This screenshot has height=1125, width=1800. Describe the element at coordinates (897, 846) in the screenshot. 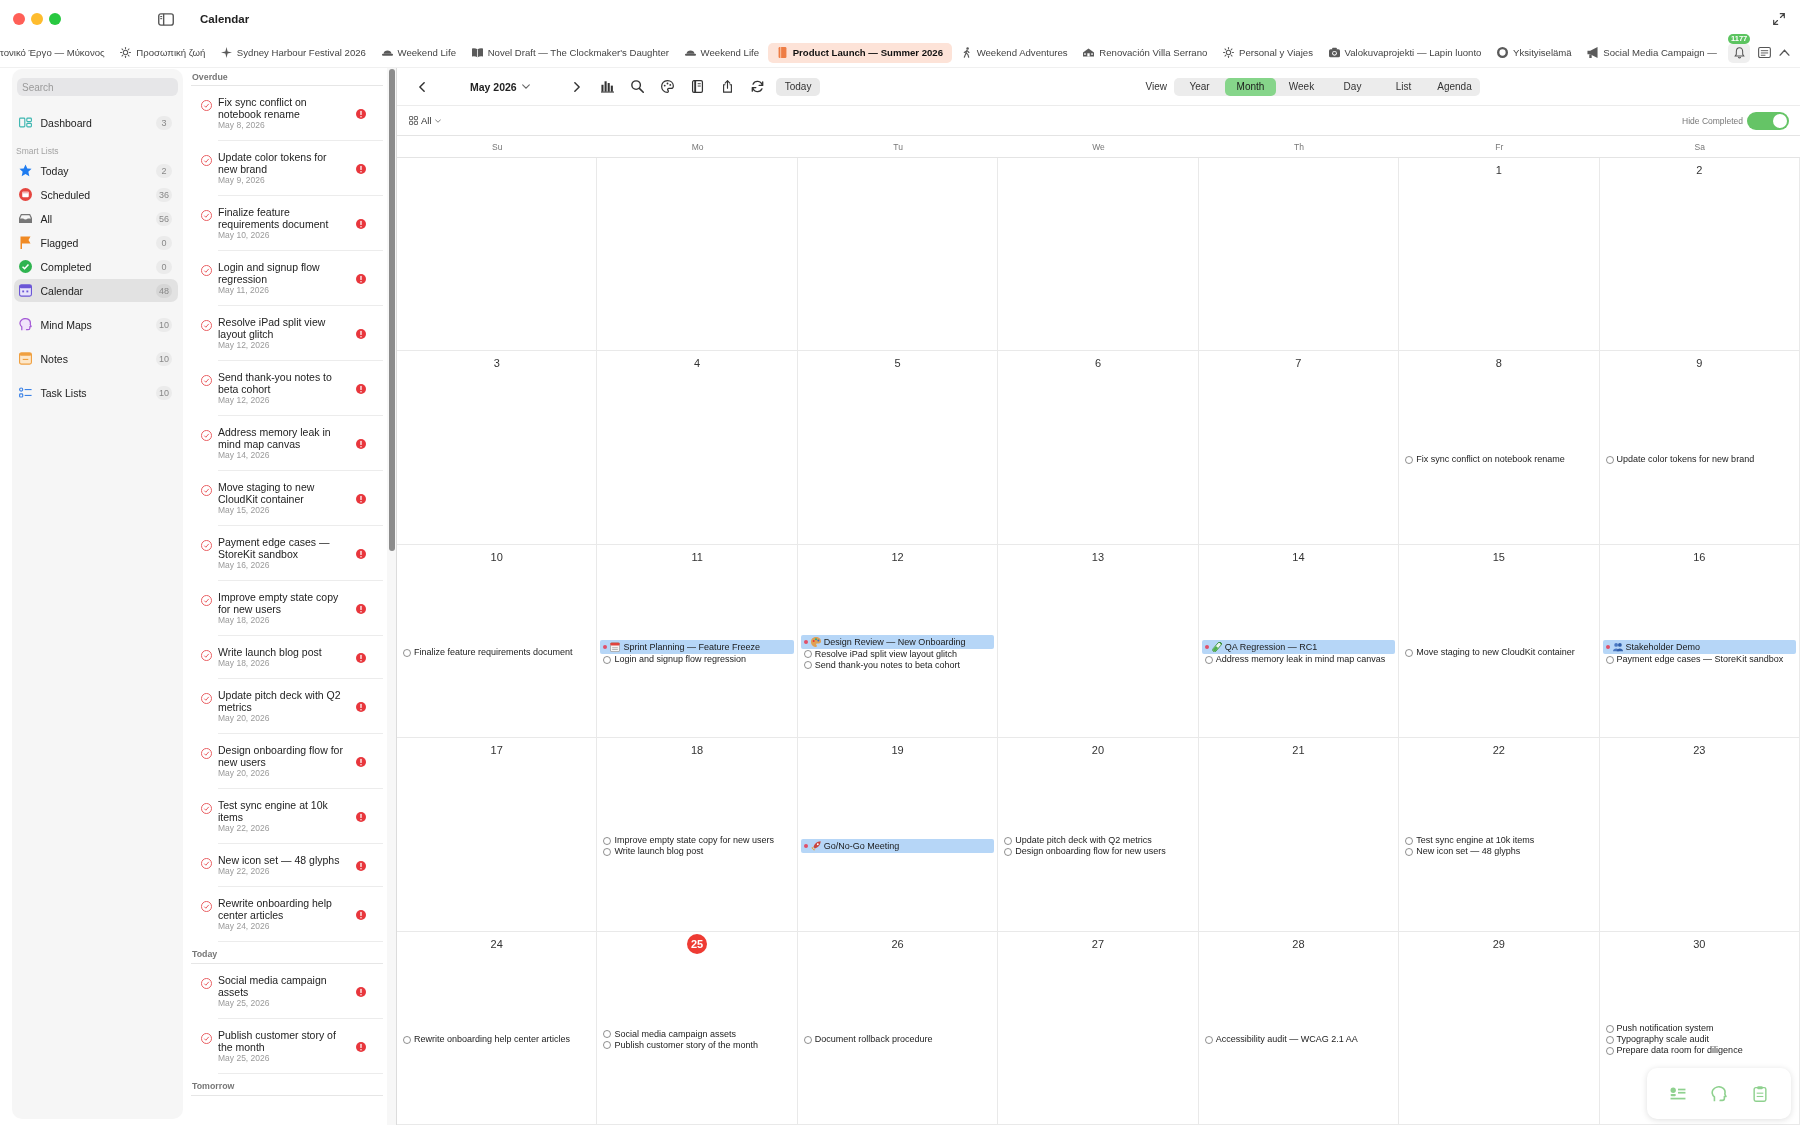

I see `calendar-event: Go/No-Go Meeting` at that location.